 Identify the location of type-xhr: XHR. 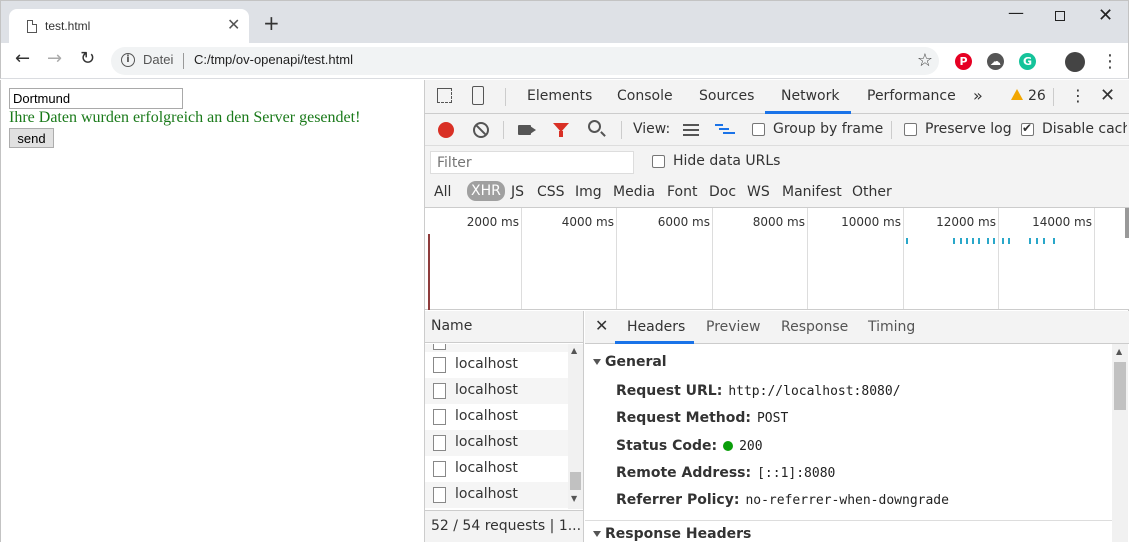
(486, 191).